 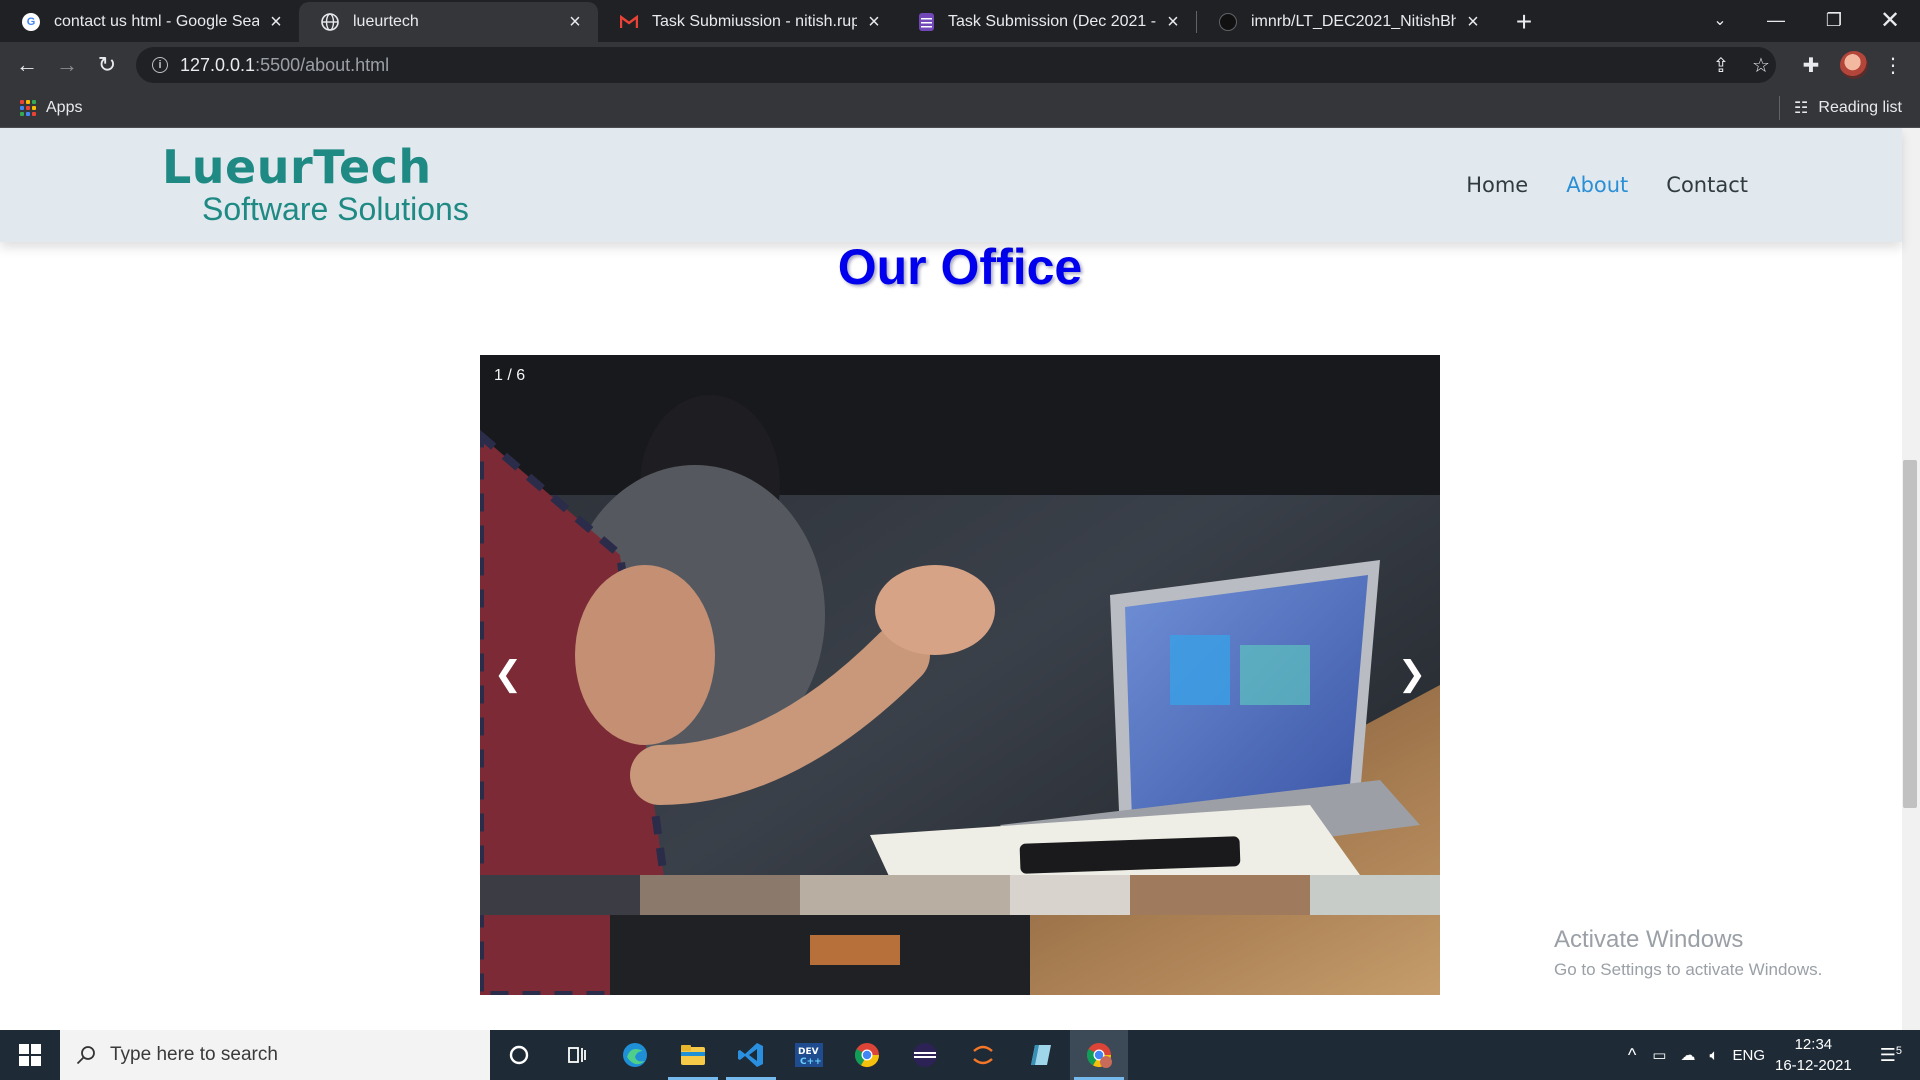 I want to click on nav-about: About, so click(x=1597, y=185).